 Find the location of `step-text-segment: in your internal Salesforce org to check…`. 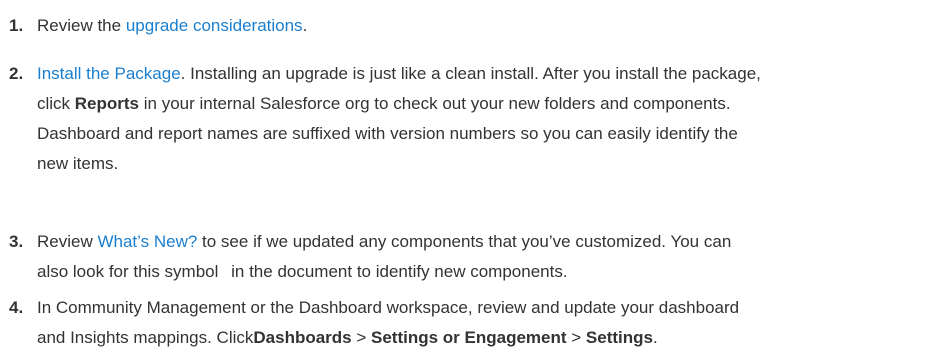

step-text-segment: in your internal Salesforce org to check… is located at coordinates (435, 103).